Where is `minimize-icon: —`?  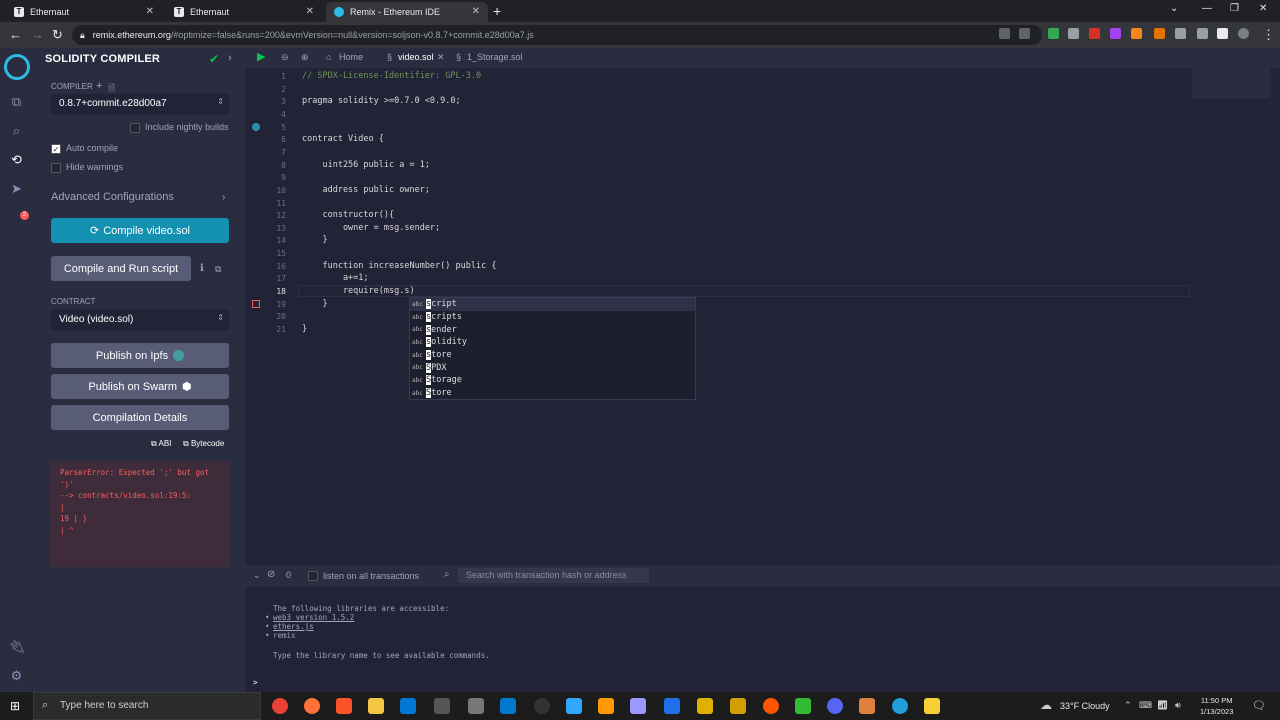
minimize-icon: — is located at coordinates (1207, 8).